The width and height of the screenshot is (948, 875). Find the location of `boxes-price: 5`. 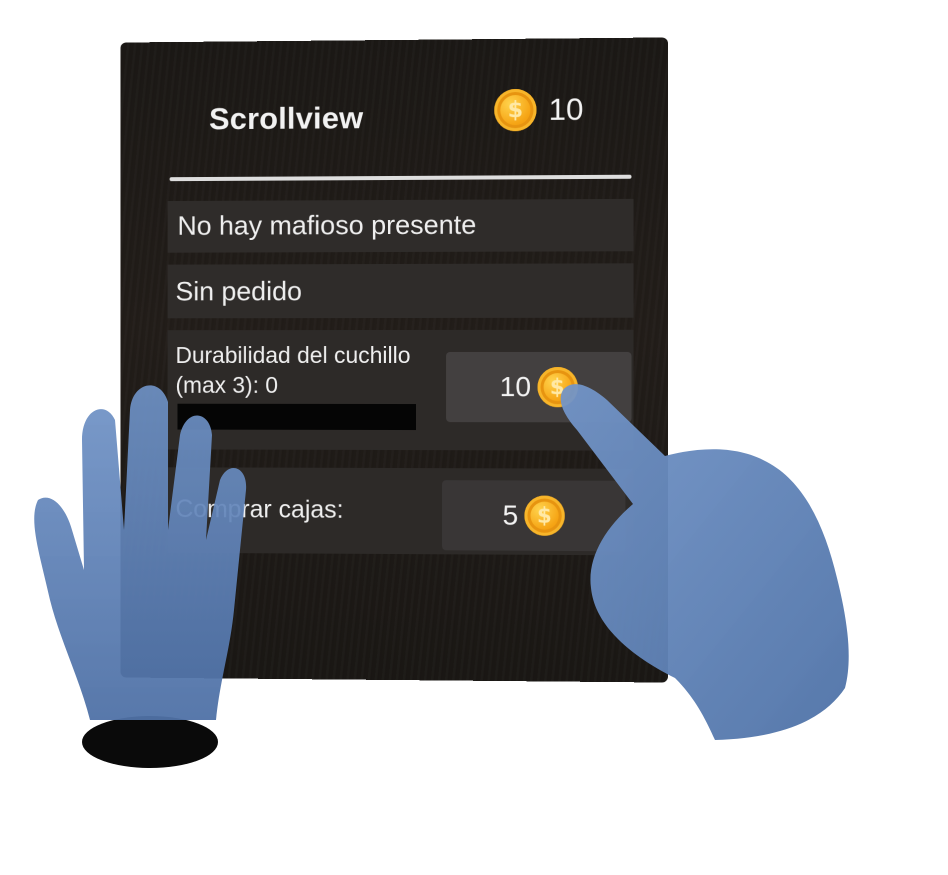

boxes-price: 5 is located at coordinates (510, 515).